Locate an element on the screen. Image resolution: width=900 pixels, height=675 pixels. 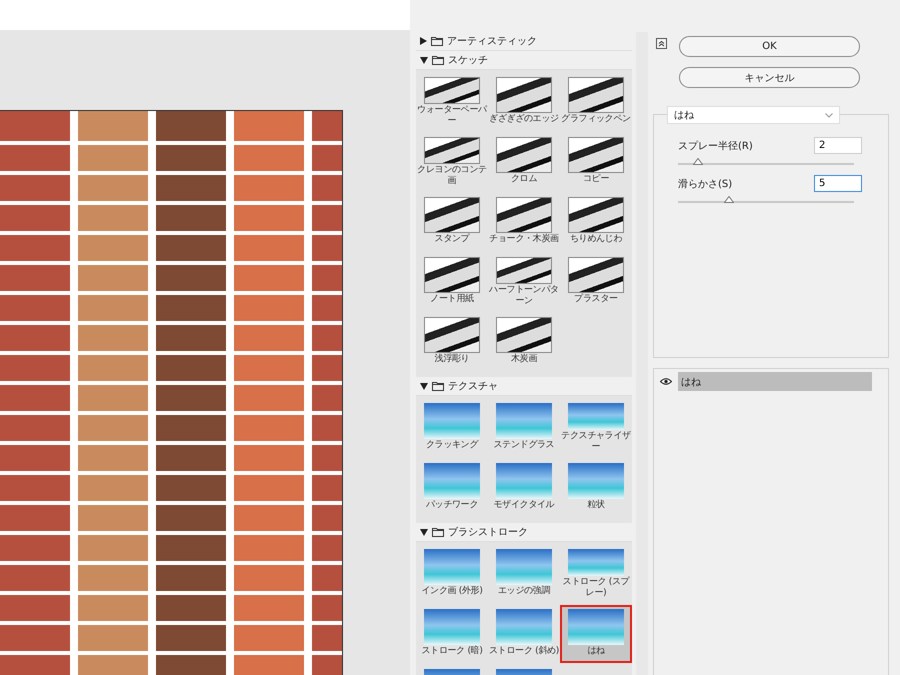
filter-label: ストローク (スプレー) is located at coordinates (596, 588).